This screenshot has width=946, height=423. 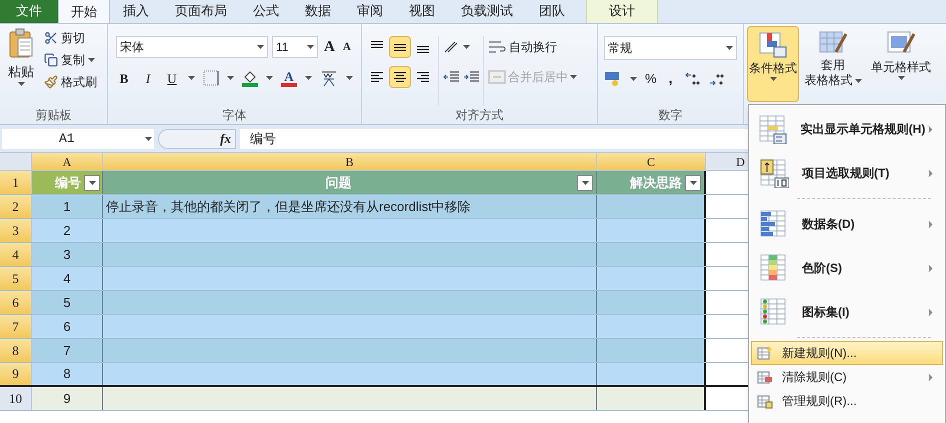 I want to click on column-header: B, so click(x=350, y=161).